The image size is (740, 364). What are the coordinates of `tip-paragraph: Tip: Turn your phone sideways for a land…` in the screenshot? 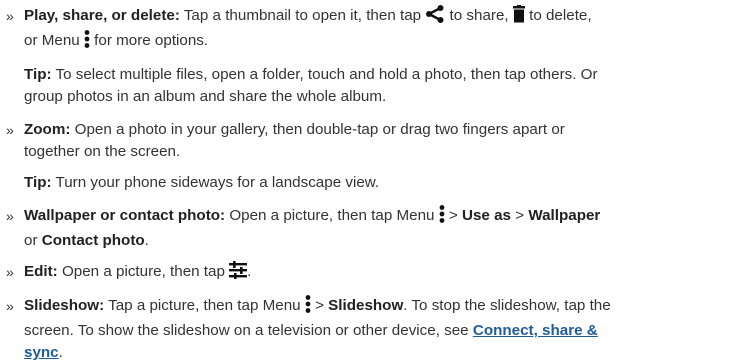 It's located at (370, 183).